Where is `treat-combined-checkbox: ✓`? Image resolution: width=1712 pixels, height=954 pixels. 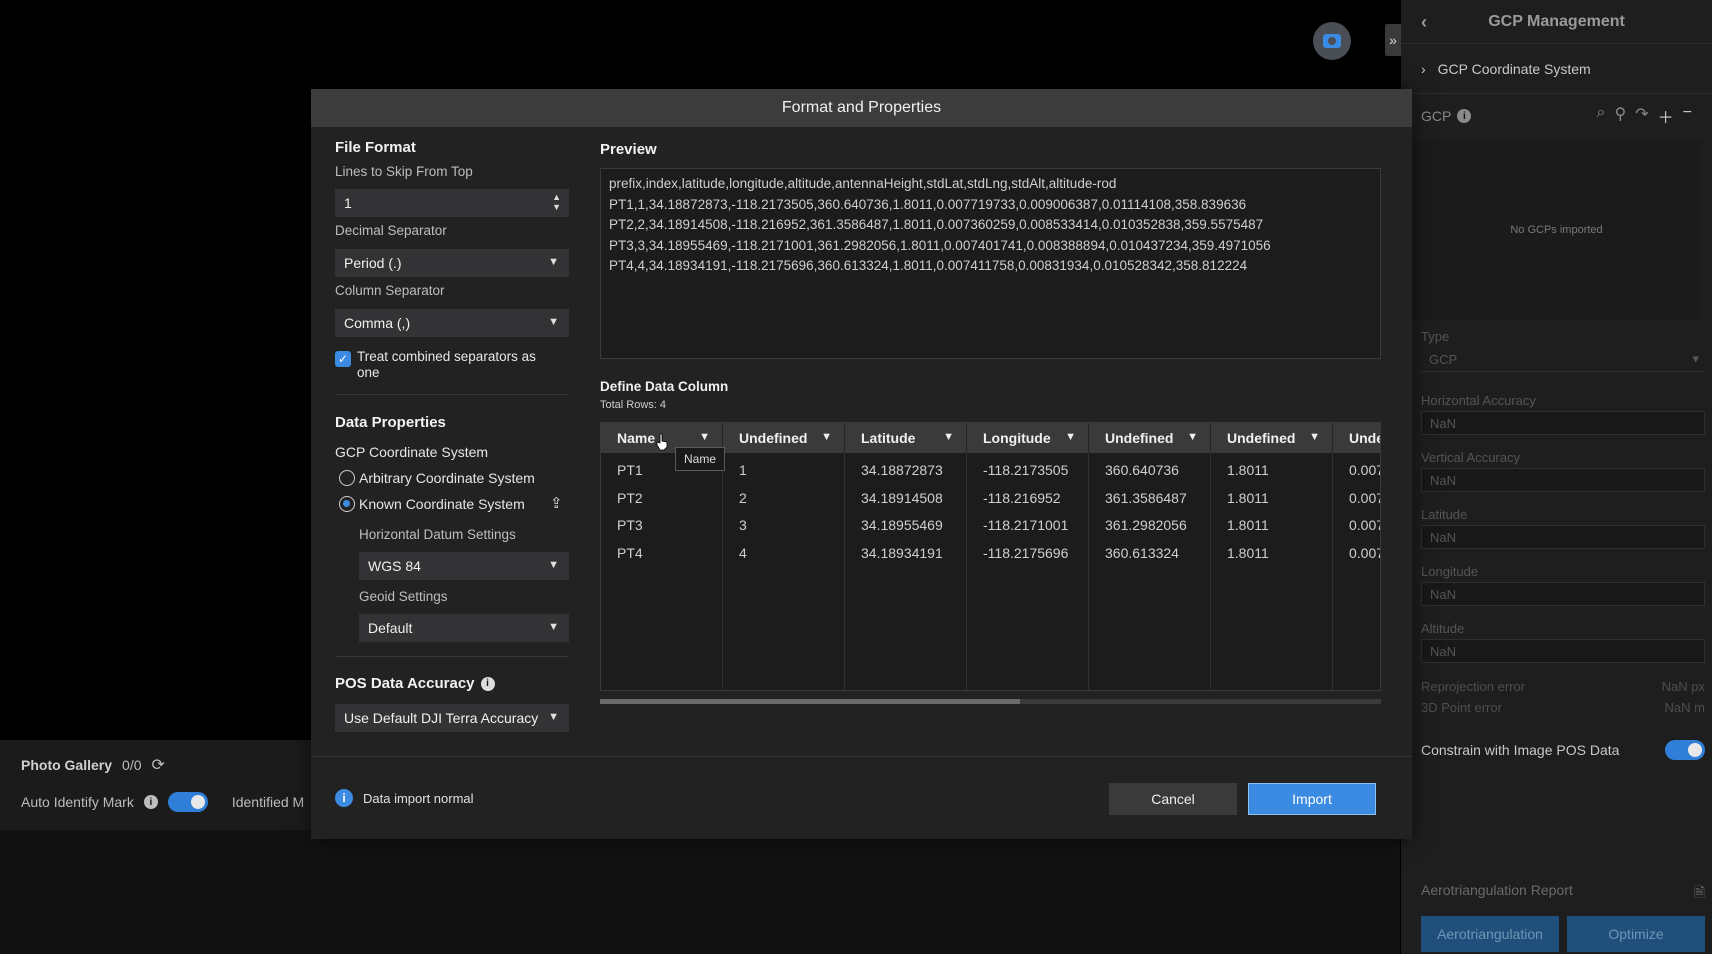 treat-combined-checkbox: ✓ is located at coordinates (343, 359).